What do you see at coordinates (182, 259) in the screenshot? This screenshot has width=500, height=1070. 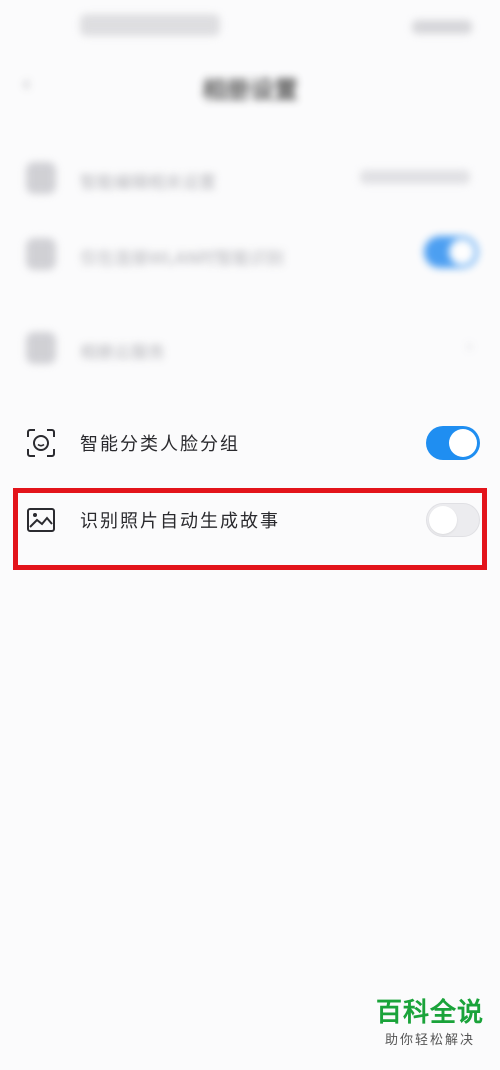 I see `setting-label: 仅在连接WLAN时智能识别` at bounding box center [182, 259].